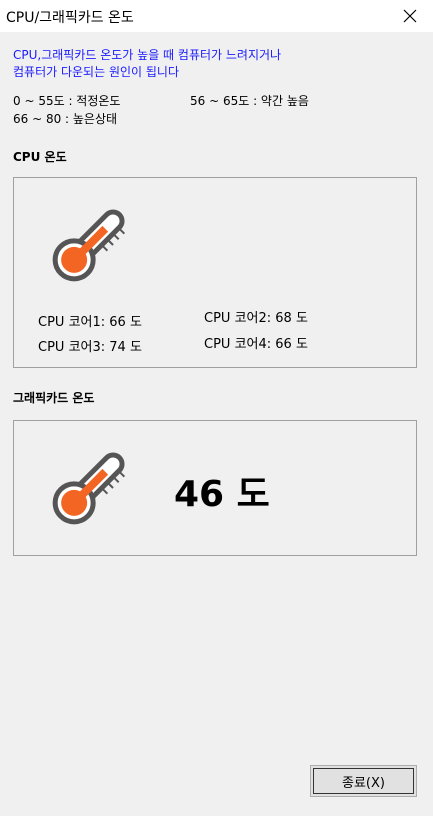  Describe the element at coordinates (216, 16) in the screenshot. I see `title-bar: CPU/그래픽카드 온도` at that location.